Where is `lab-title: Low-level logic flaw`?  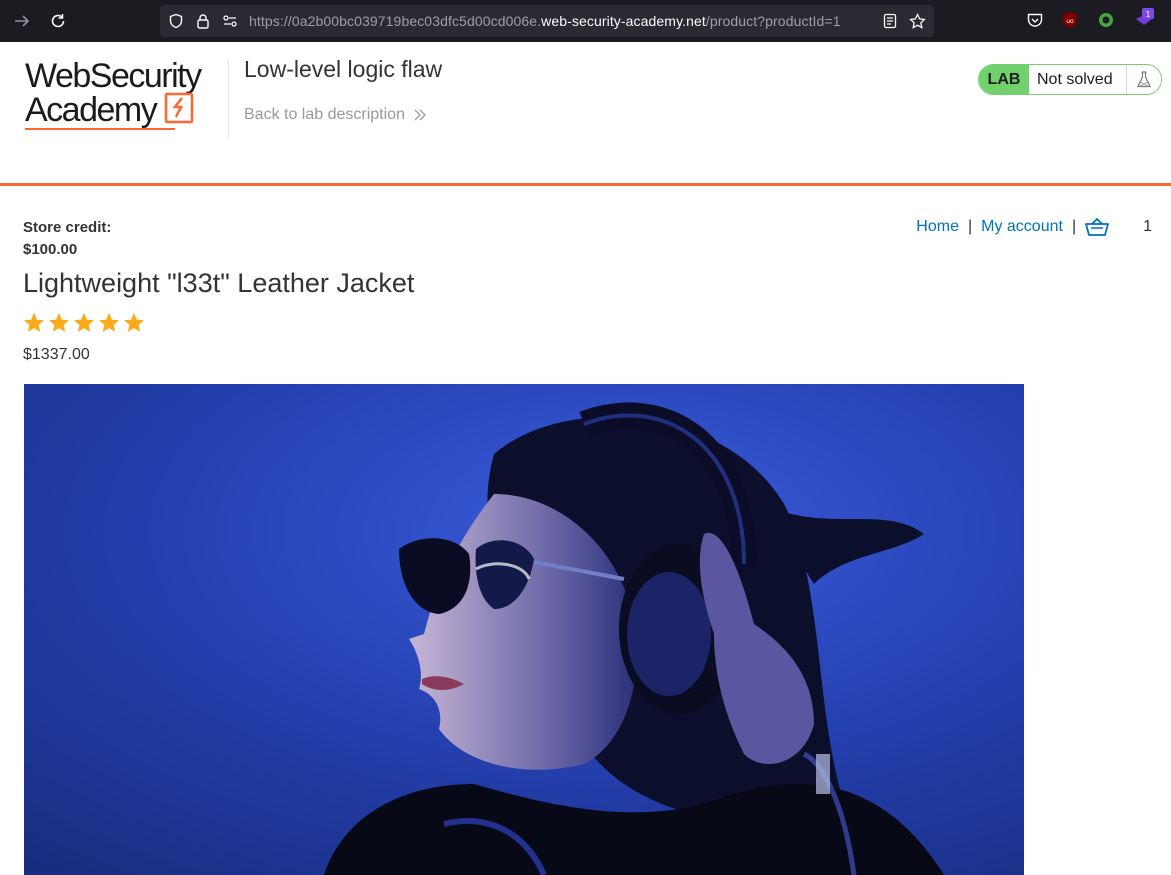 lab-title: Low-level logic flaw is located at coordinates (343, 69).